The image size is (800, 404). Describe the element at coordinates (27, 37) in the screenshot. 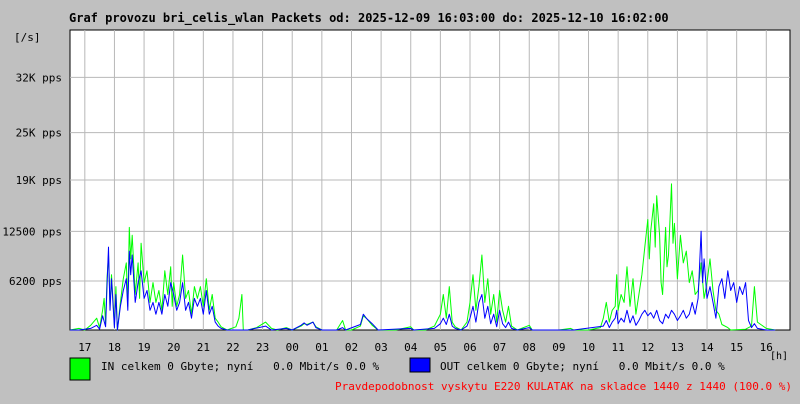

I see `y-axis-unit: [/s]` at that location.